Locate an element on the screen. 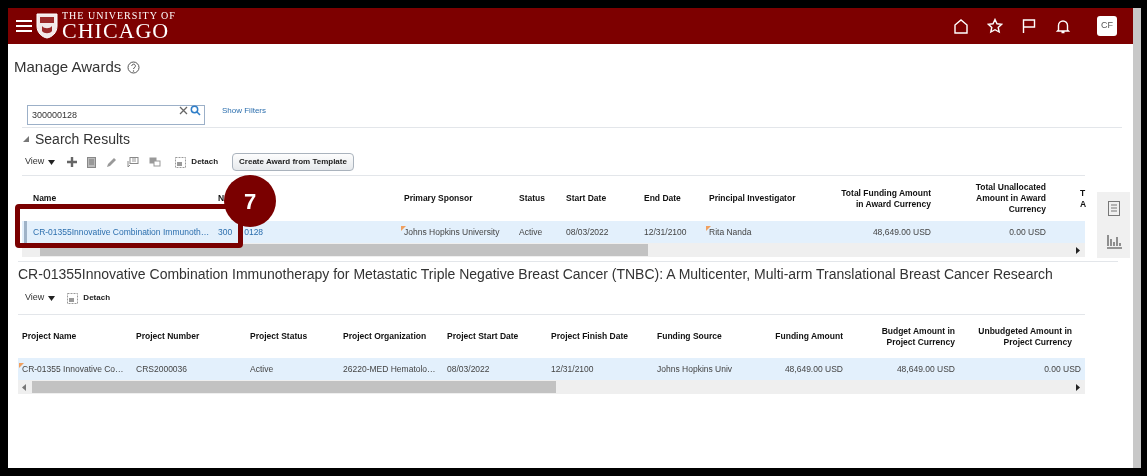  column-header: Total Funding Amount is located at coordinates (886, 193).